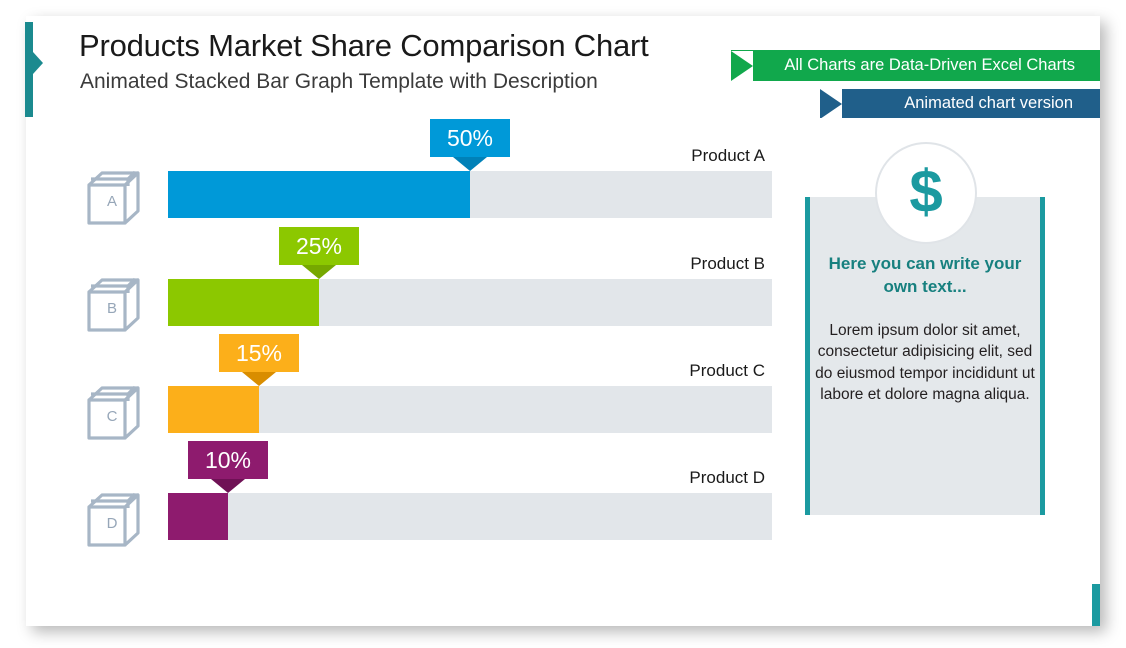  What do you see at coordinates (727, 370) in the screenshot?
I see `product-label: Product C` at bounding box center [727, 370].